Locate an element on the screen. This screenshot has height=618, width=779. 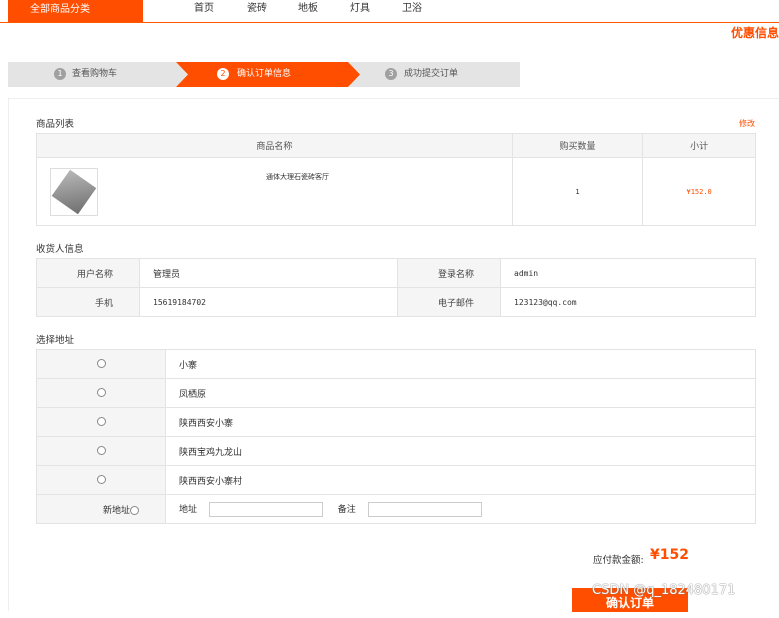
new-address-row: 新地址 地址 备注 is located at coordinates (396, 509).